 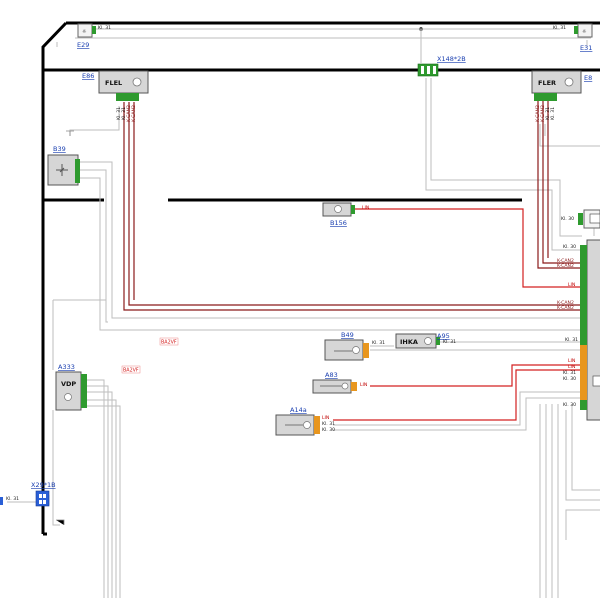 What do you see at coordinates (115, 96) in the screenshot?
I see `module-e86-flel: FLEL E86 Kl. 31 Kl. 31 K-CAN2 K-CAN2` at bounding box center [115, 96].